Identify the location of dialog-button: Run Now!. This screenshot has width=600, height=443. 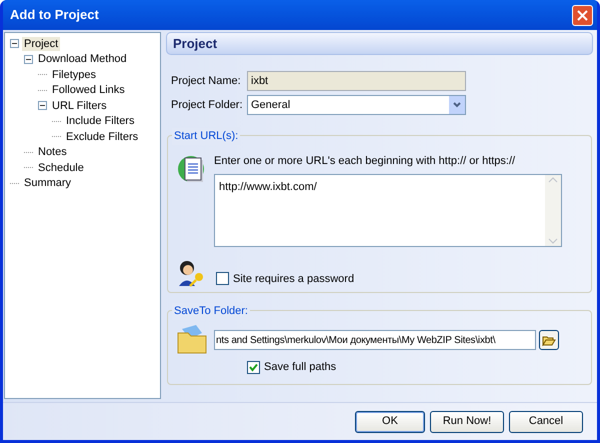
(467, 421).